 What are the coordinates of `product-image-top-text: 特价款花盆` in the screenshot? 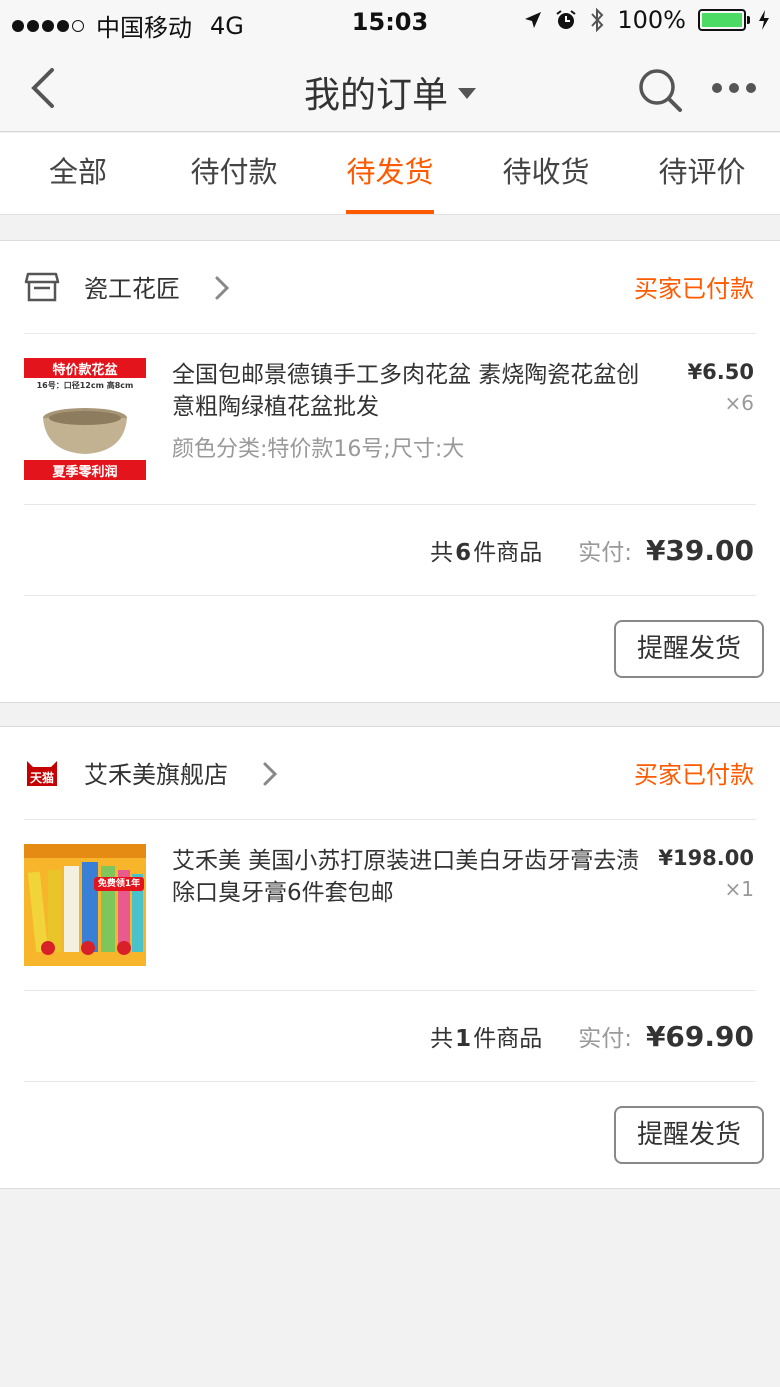 It's located at (85, 370).